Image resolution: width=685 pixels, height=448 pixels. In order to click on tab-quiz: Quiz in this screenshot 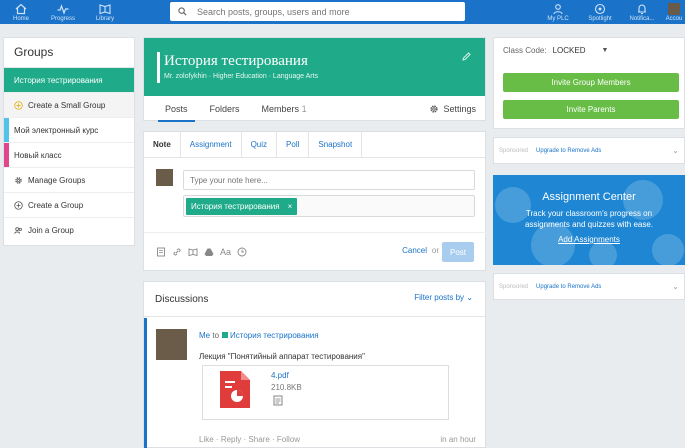, I will do `click(260, 145)`.